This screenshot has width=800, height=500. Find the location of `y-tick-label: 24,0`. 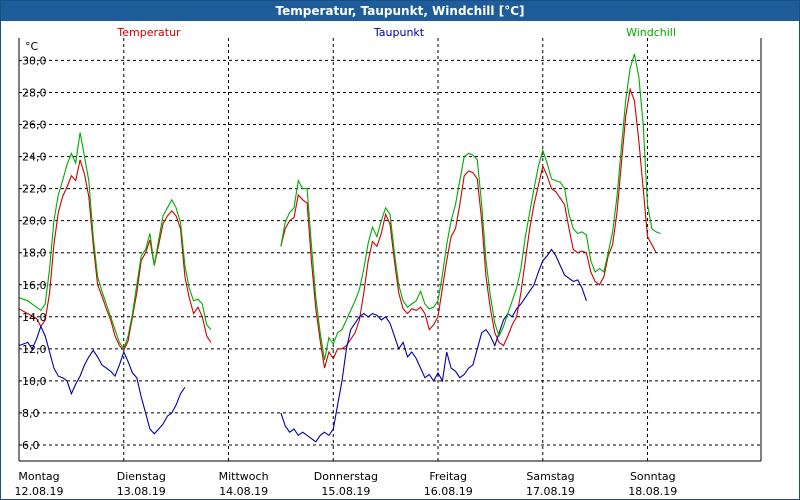

y-tick-label: 24,0 is located at coordinates (34, 157).